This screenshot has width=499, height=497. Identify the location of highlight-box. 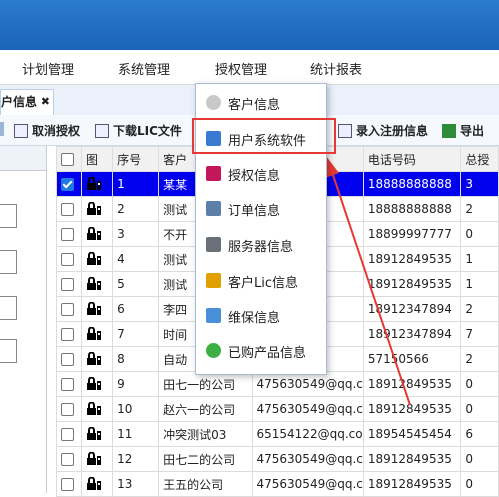
(264, 136).